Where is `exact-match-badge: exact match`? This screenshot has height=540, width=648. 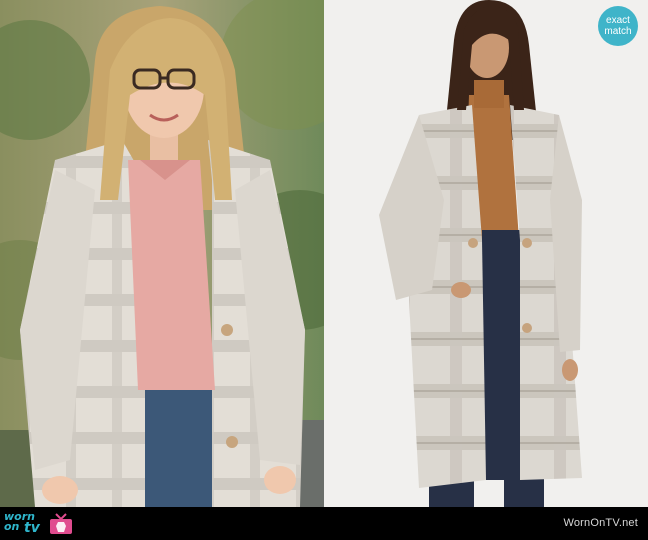
exact-match-badge: exact match is located at coordinates (618, 26).